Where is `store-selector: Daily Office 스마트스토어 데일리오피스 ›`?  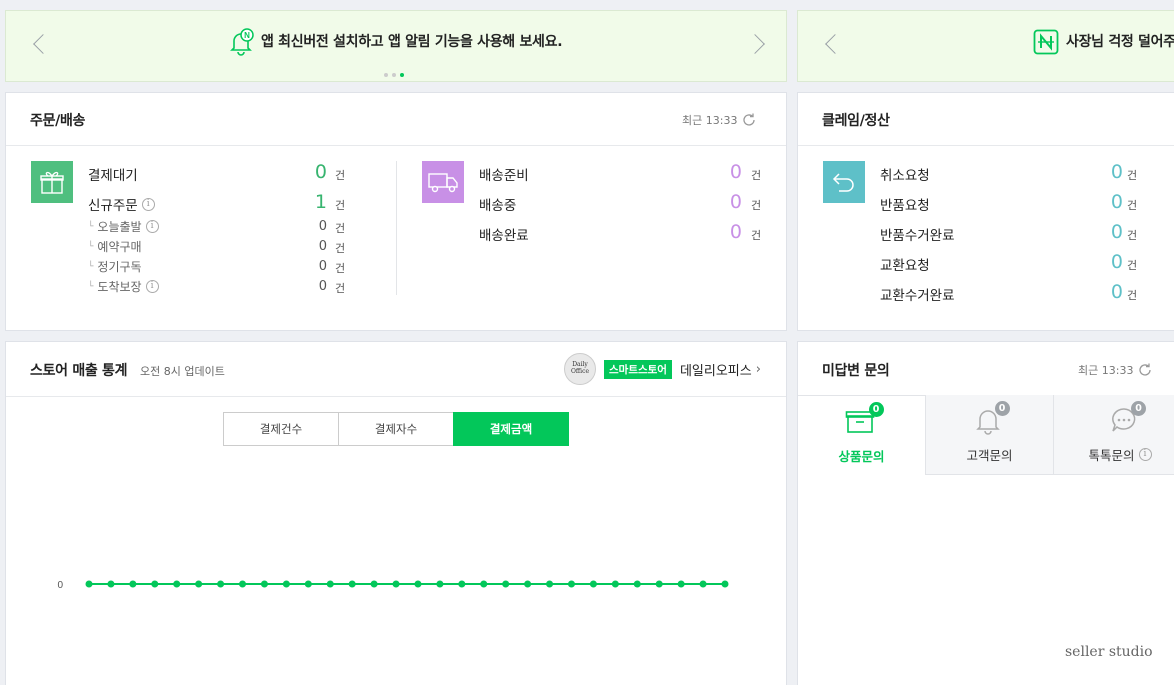 store-selector: Daily Office 스마트스토어 데일리오피스 › is located at coordinates (662, 369).